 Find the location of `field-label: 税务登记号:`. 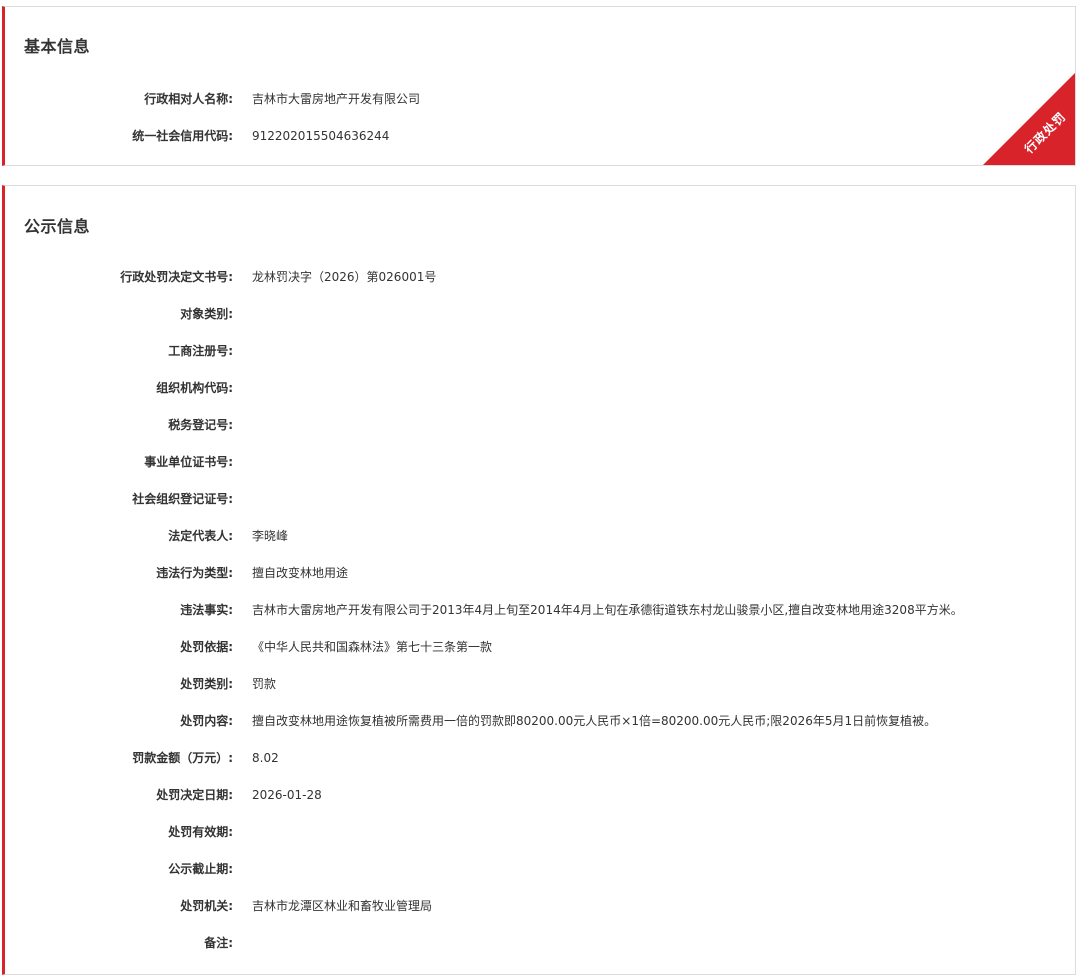

field-label: 税务登记号: is located at coordinates (200, 425).